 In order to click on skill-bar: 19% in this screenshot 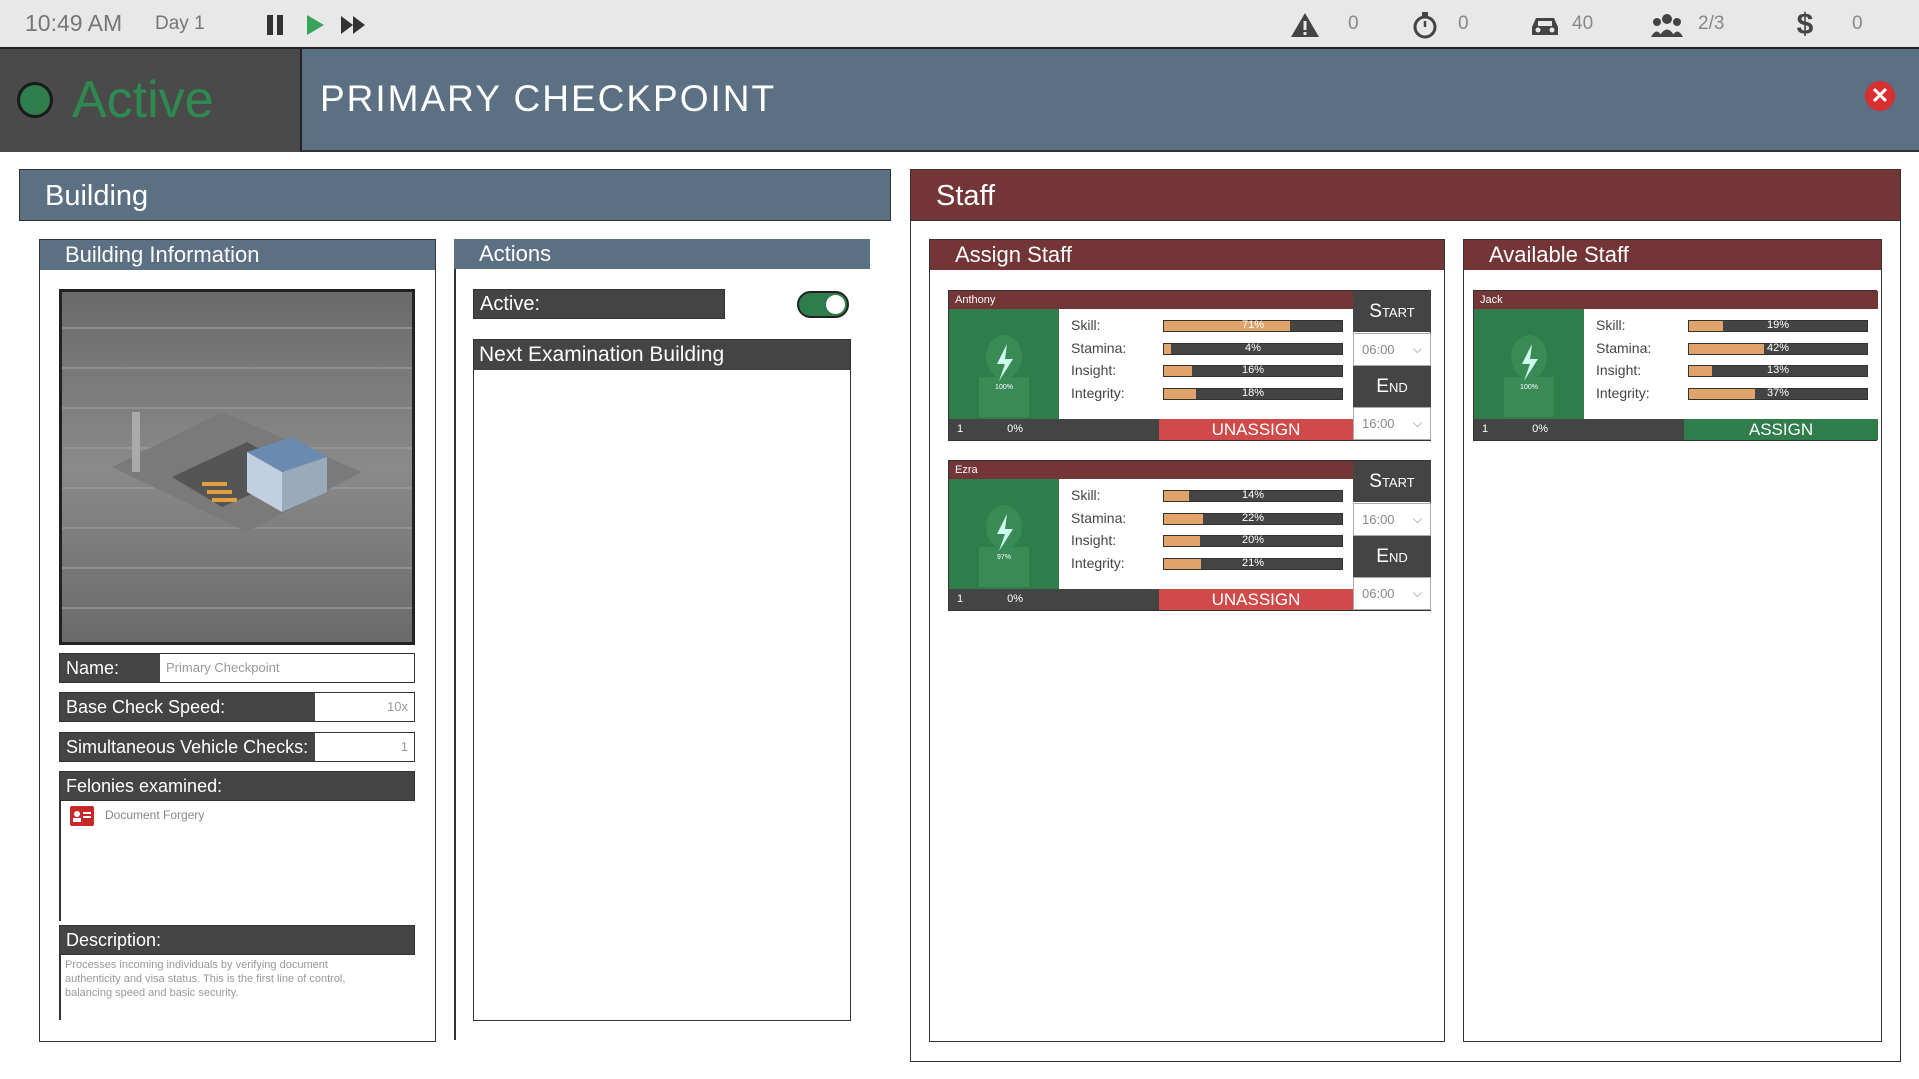, I will do `click(1778, 325)`.